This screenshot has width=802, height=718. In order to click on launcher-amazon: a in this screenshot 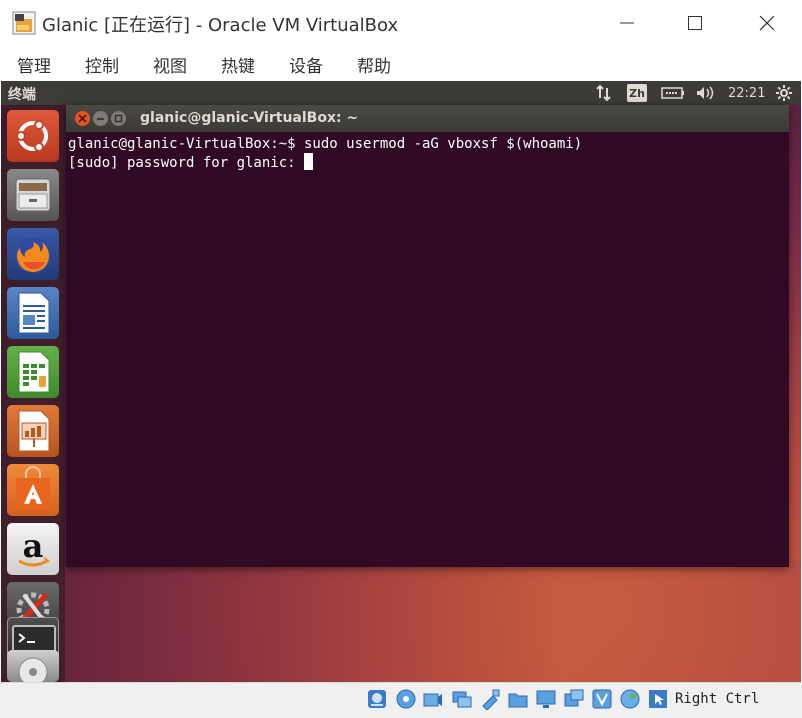, I will do `click(33, 549)`.